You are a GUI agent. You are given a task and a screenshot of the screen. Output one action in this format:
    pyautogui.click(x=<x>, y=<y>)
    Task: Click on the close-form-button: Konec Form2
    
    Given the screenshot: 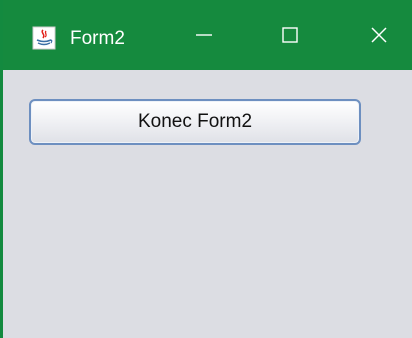 What is the action you would take?
    pyautogui.click(x=195, y=122)
    